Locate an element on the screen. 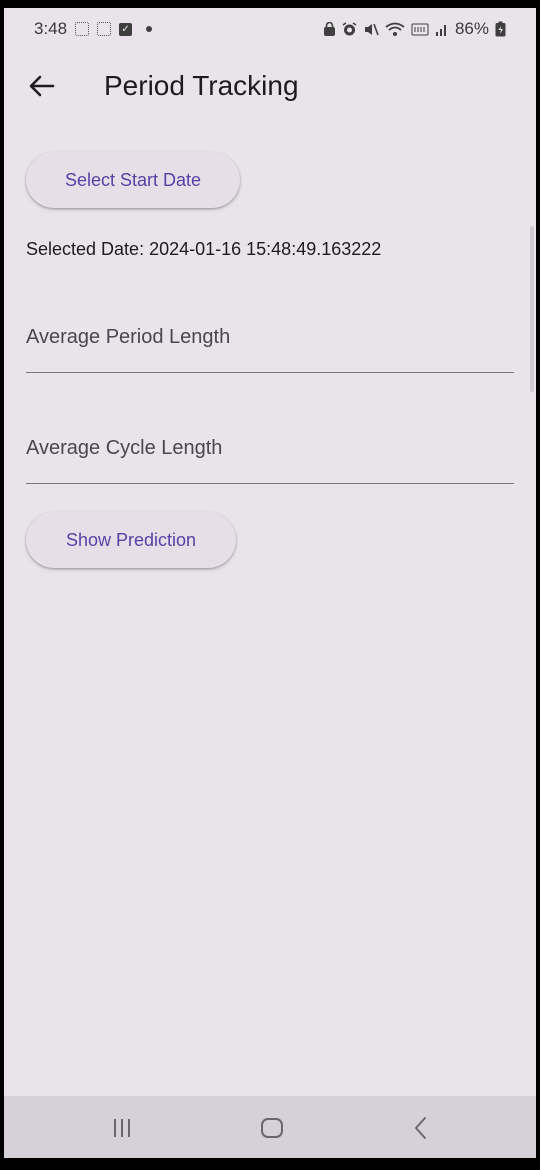 The height and width of the screenshot is (1170, 540). average-period-length-input is located at coordinates (270, 338).